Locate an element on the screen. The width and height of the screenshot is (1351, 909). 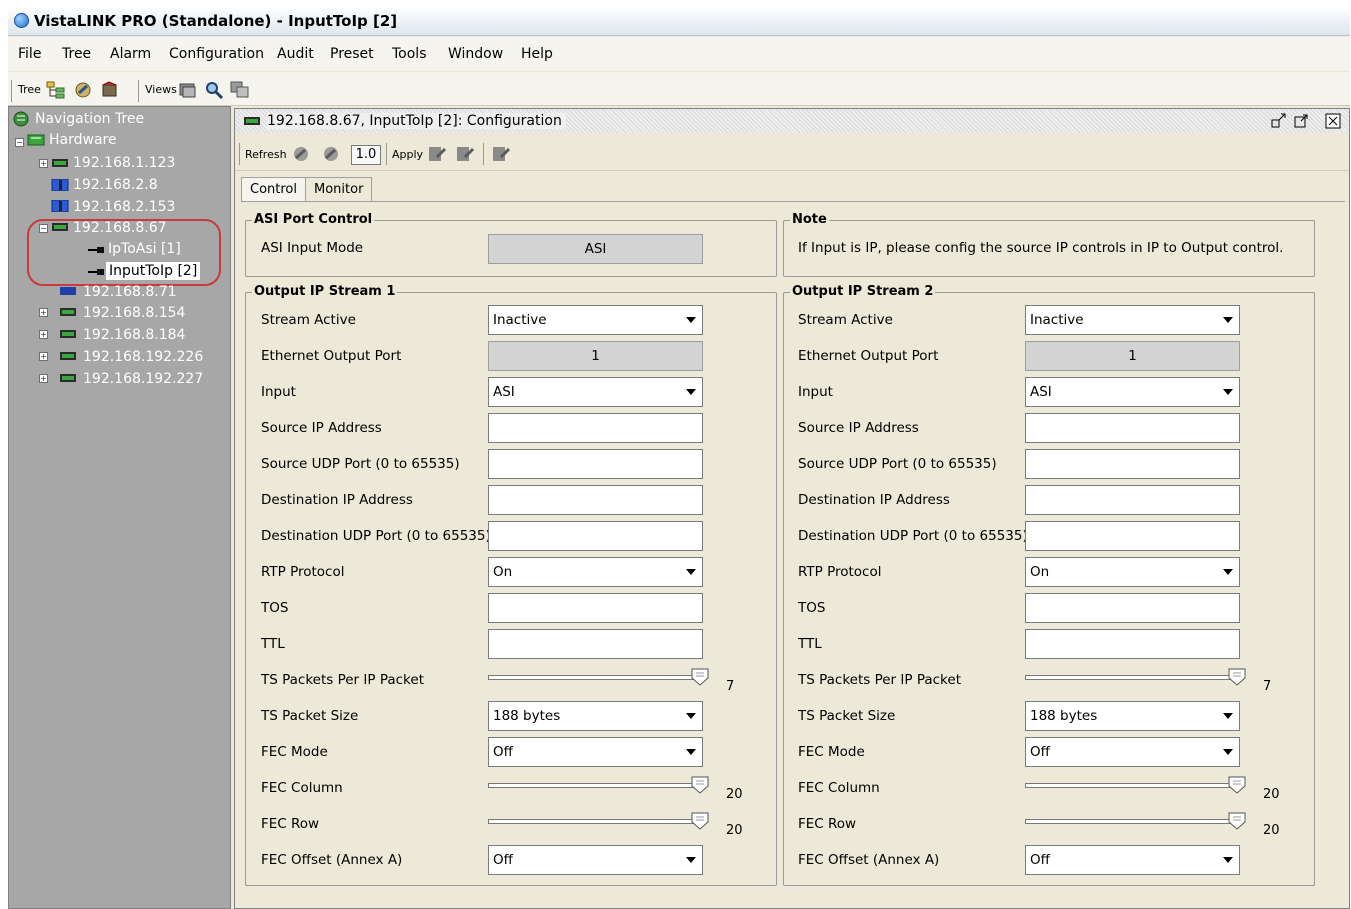
tab-control: Control is located at coordinates (273, 189).